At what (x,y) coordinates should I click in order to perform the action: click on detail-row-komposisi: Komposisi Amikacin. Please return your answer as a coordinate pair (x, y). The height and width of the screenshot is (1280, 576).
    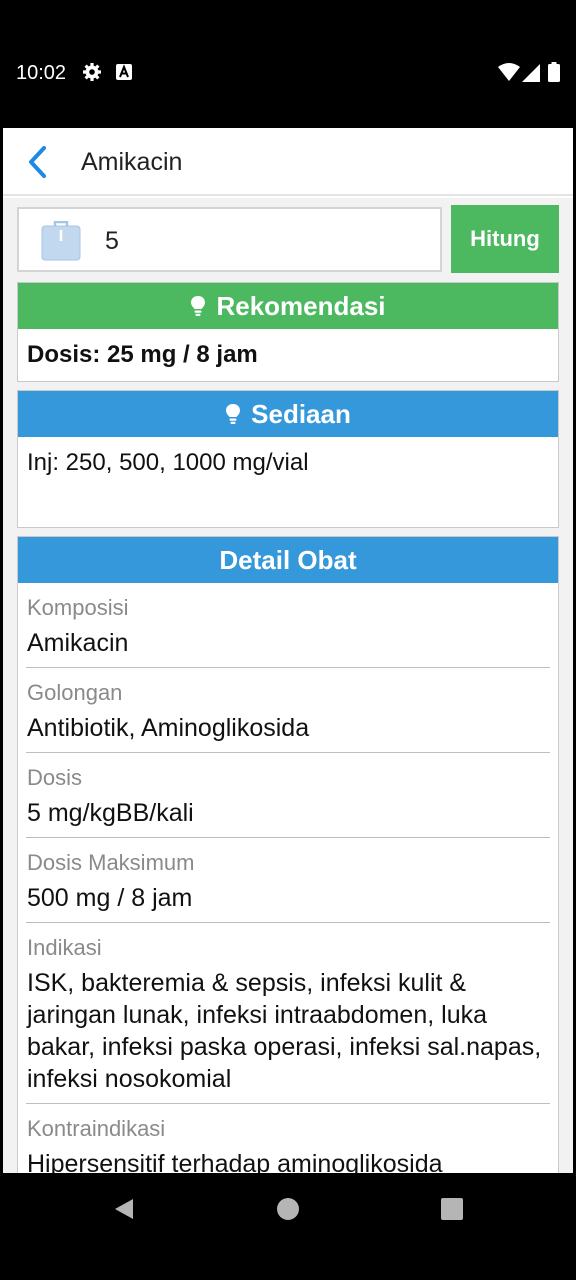
    Looking at the image, I should click on (288, 625).